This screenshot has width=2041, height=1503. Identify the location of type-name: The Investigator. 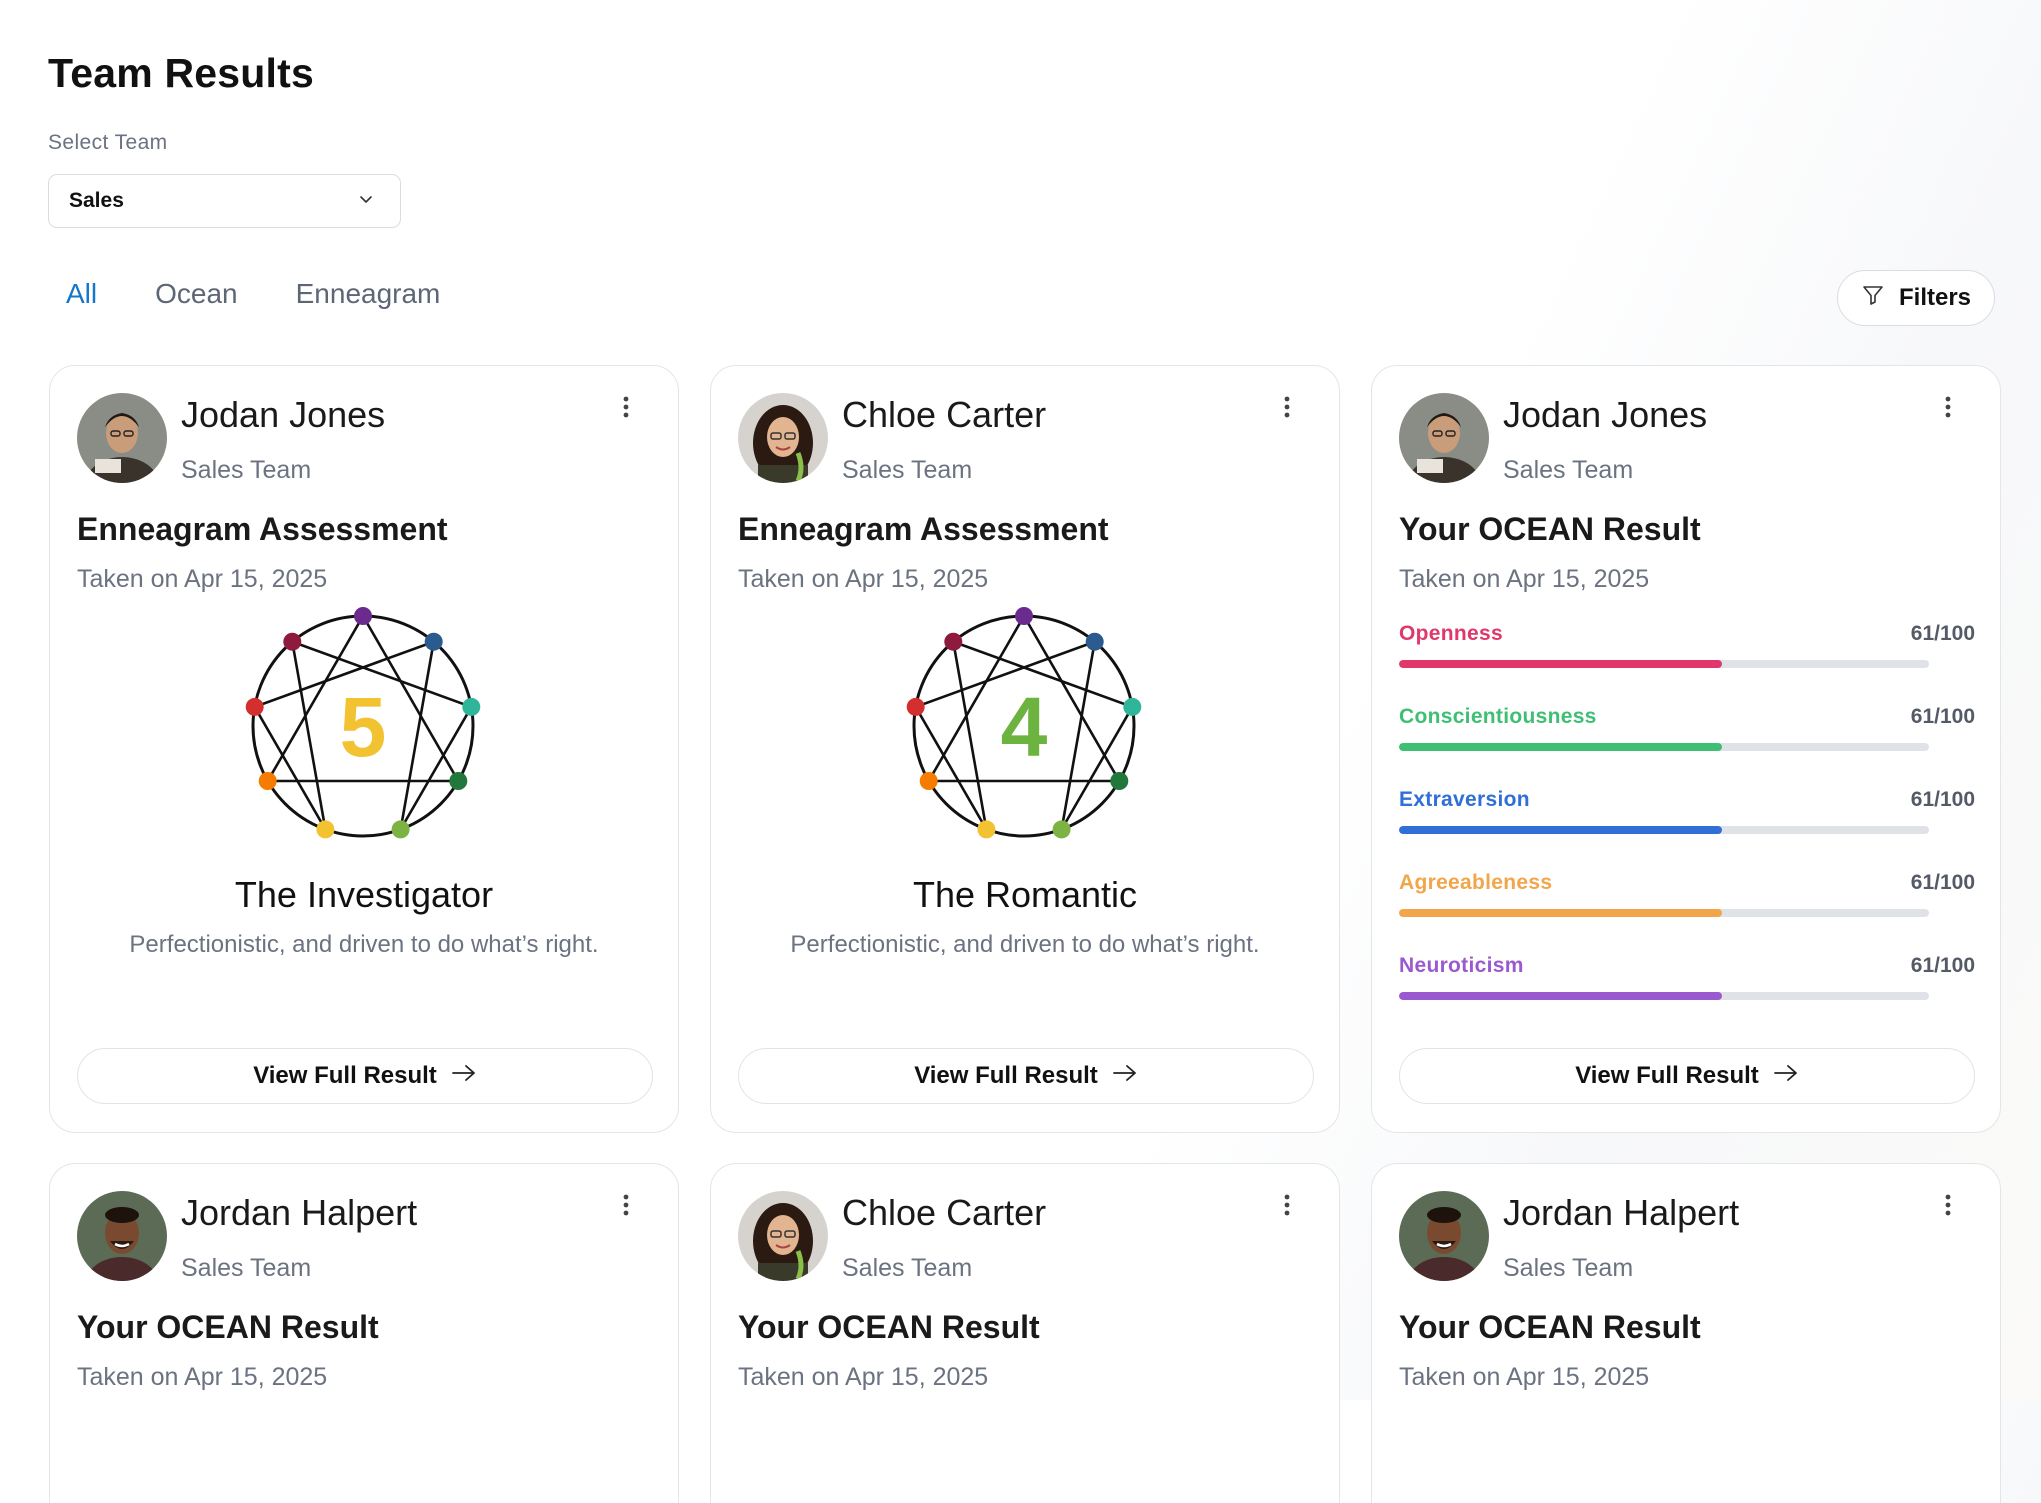
(364, 894).